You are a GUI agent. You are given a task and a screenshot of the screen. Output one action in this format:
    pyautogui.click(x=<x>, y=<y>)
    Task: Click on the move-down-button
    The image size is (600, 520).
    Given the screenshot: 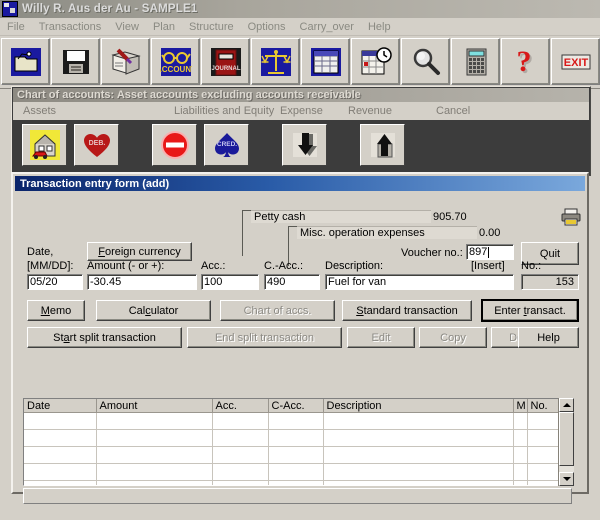 What is the action you would take?
    pyautogui.click(x=304, y=145)
    